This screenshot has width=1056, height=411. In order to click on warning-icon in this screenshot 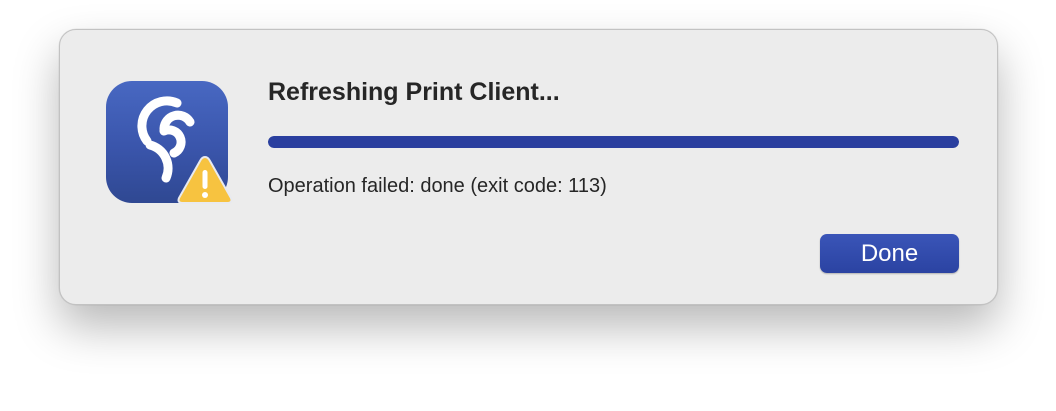, I will do `click(205, 180)`.